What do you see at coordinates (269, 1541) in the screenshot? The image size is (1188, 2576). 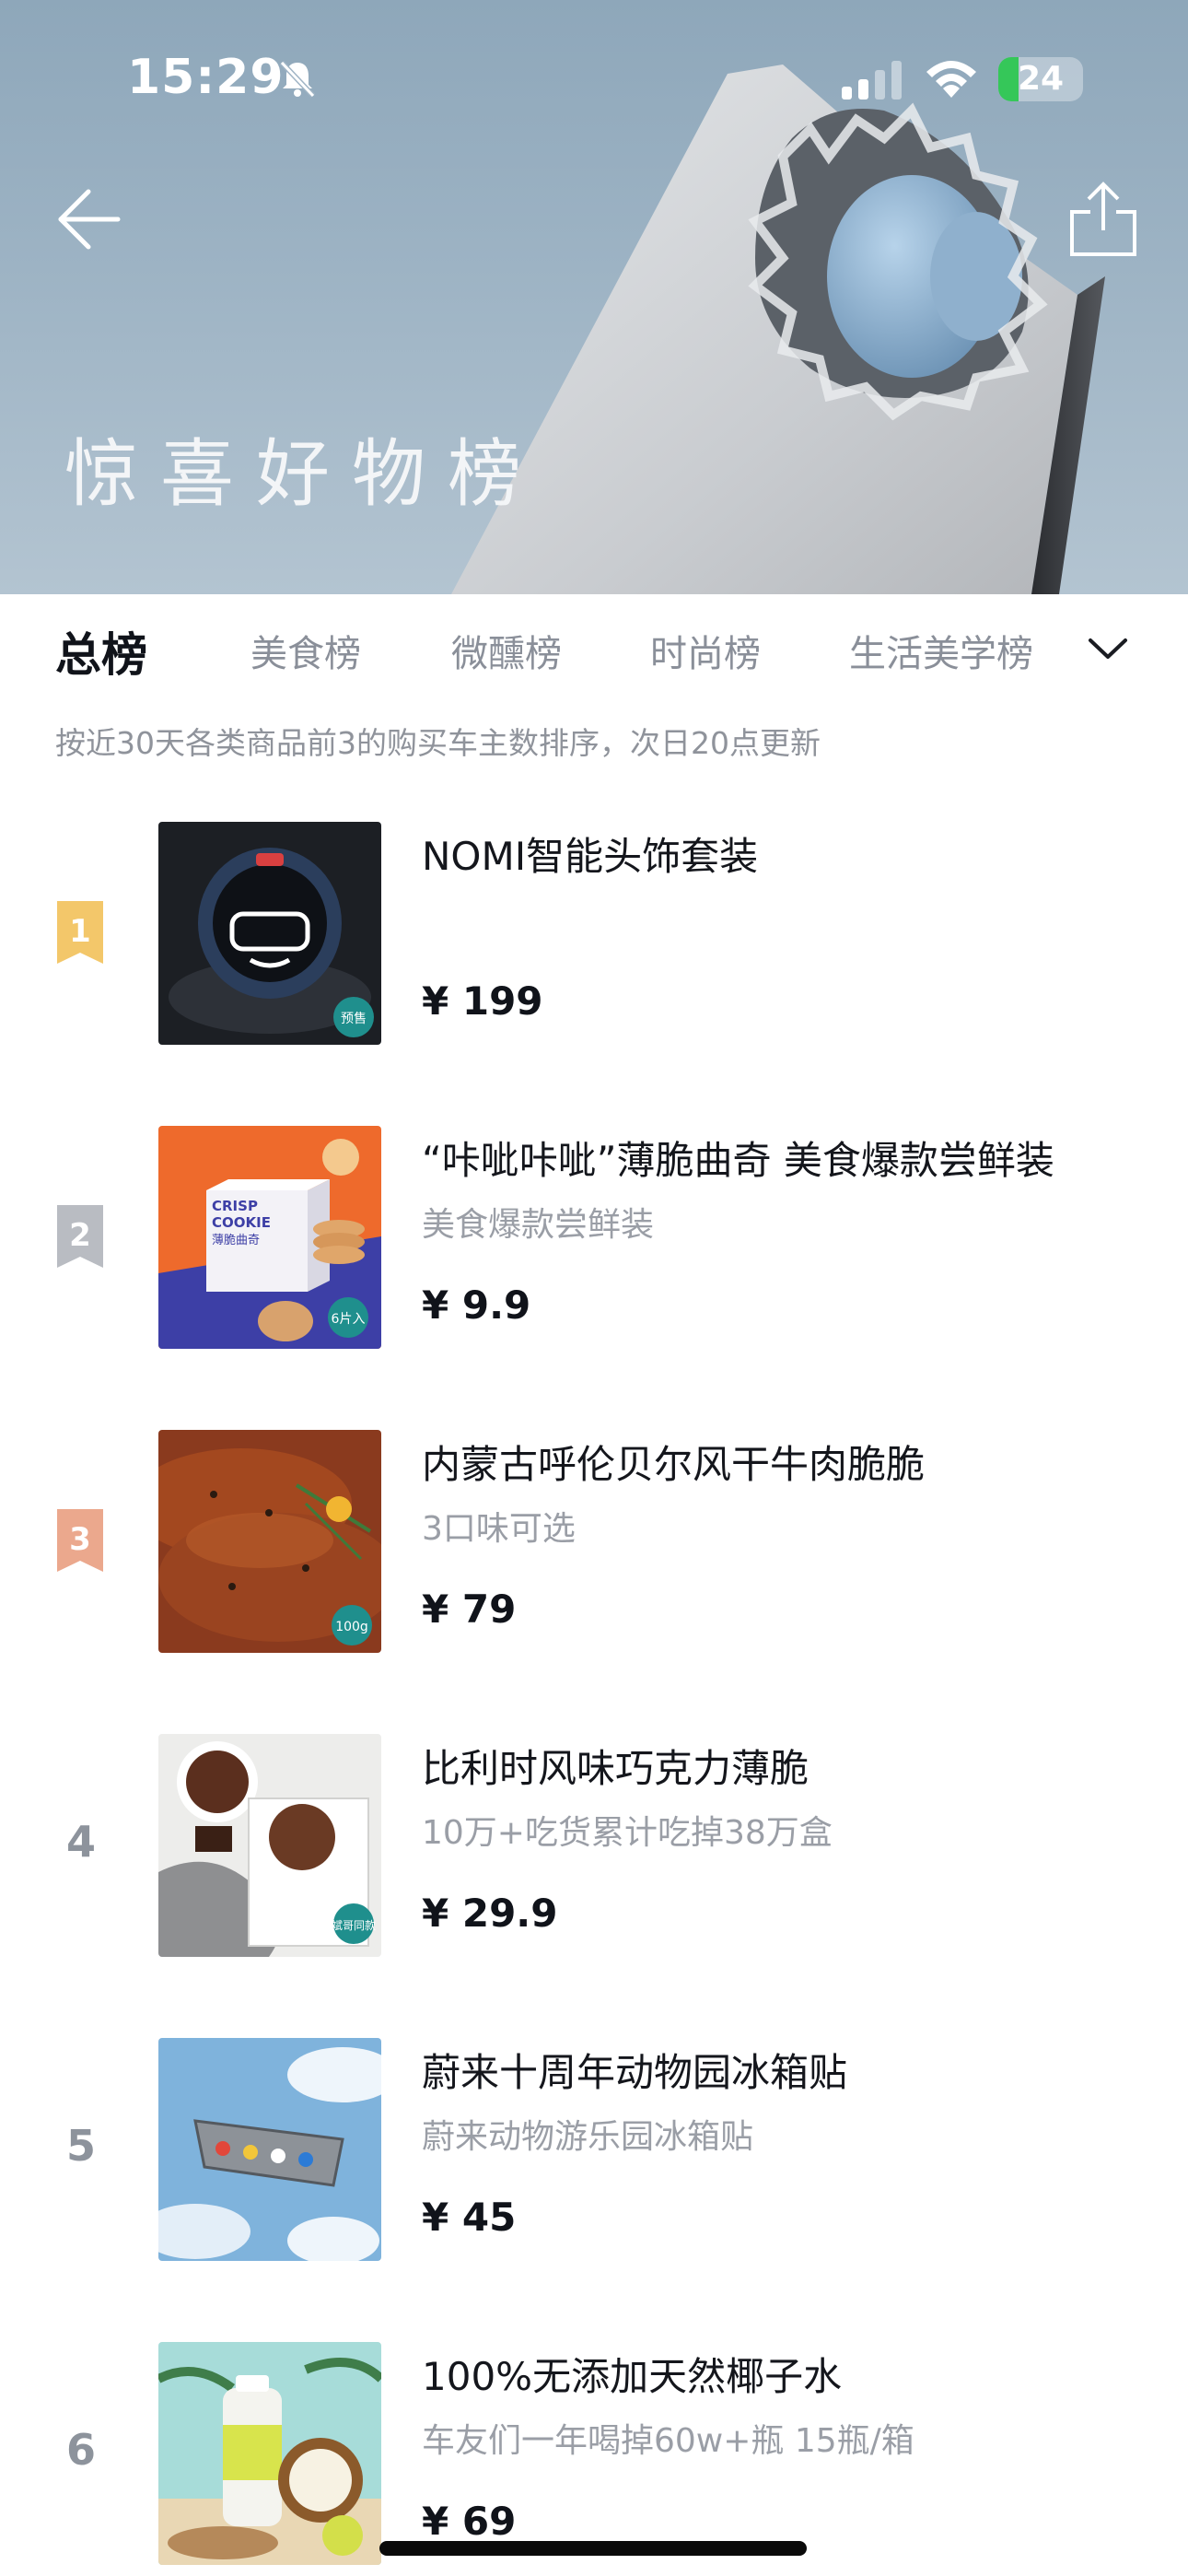 I see `product-image: 100g` at bounding box center [269, 1541].